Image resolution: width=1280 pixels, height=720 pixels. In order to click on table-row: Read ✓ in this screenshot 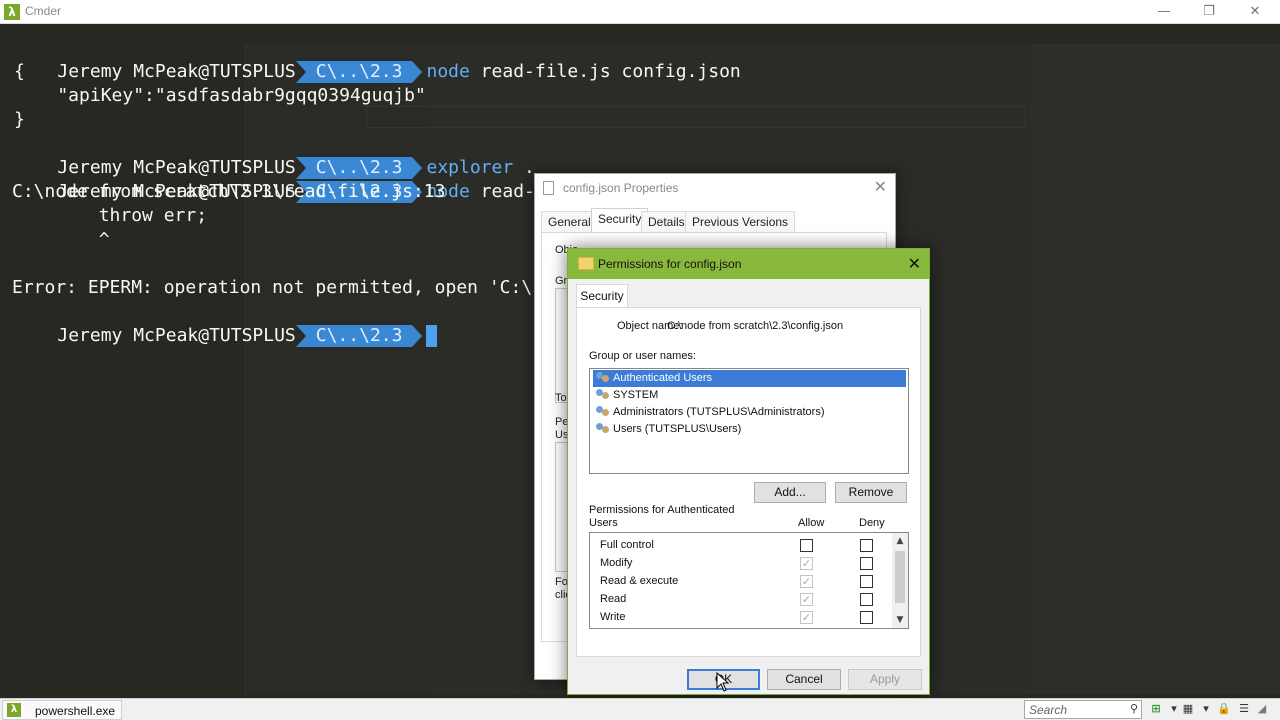, I will do `click(742, 599)`.